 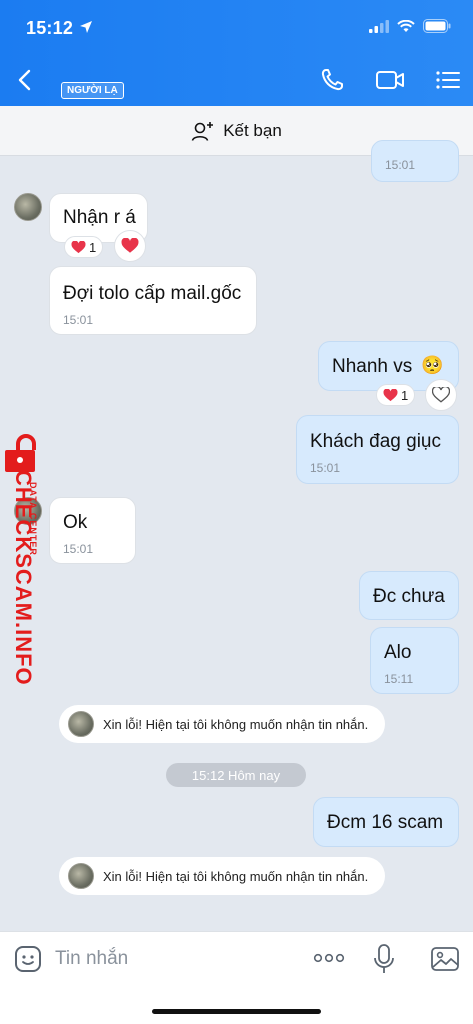 I want to click on wifi-icon, so click(x=406, y=25).